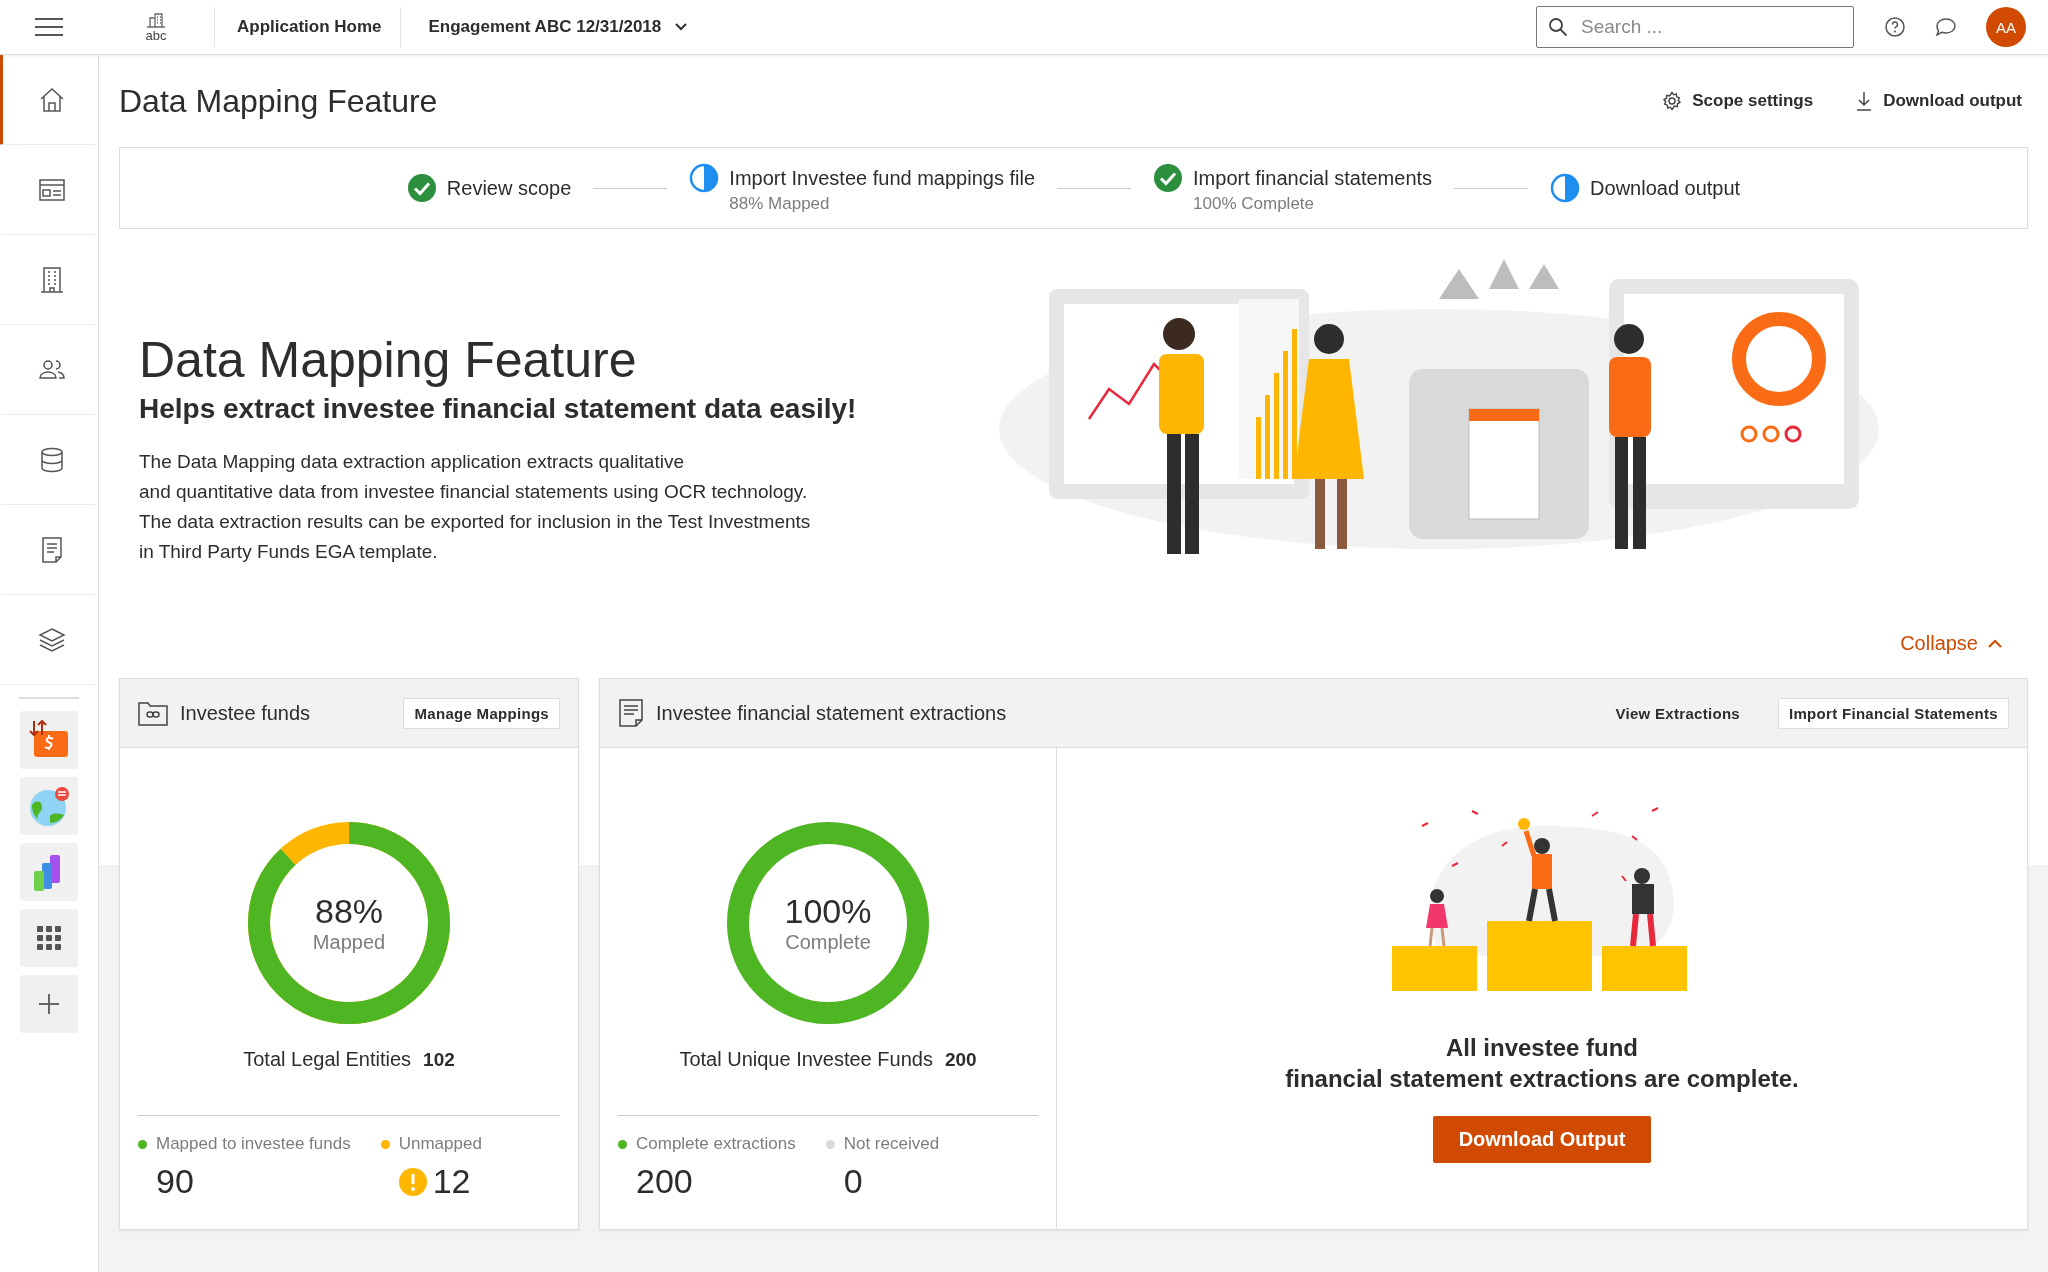 Image resolution: width=2048 pixels, height=1272 pixels. Describe the element at coordinates (780, 203) in the screenshot. I see `step-status: 88% Mapped` at that location.